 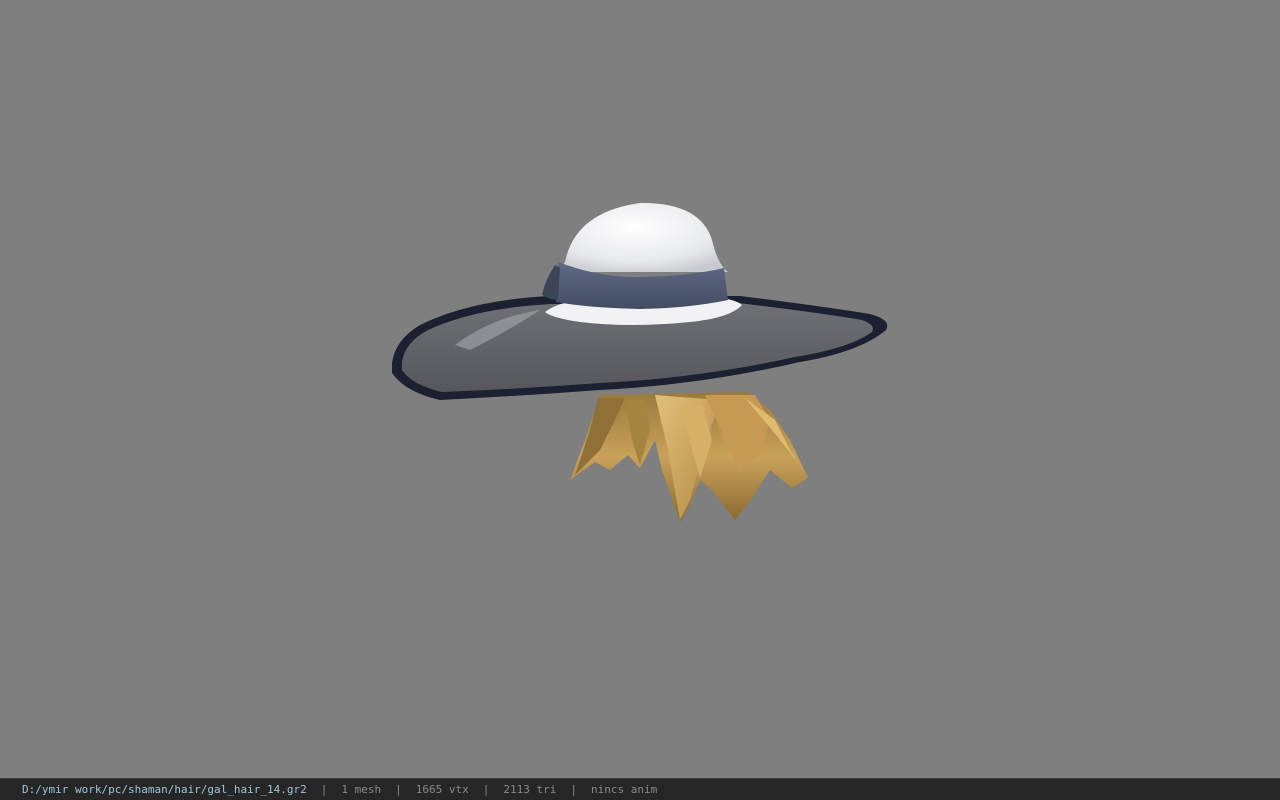 I want to click on mesh-count: 1 mesh, so click(x=361, y=789).